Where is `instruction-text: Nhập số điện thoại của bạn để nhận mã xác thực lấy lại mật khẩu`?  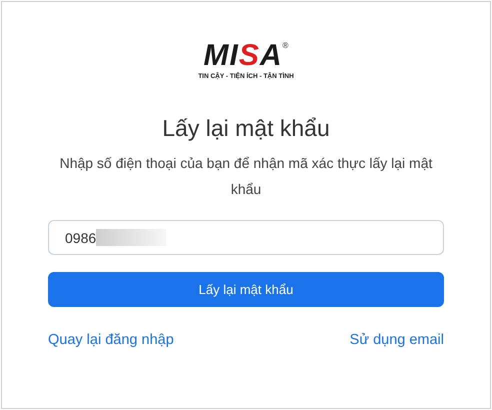 instruction-text: Nhập số điện thoại của bạn để nhận mã xác thực lấy lại mật khẩu is located at coordinates (246, 176).